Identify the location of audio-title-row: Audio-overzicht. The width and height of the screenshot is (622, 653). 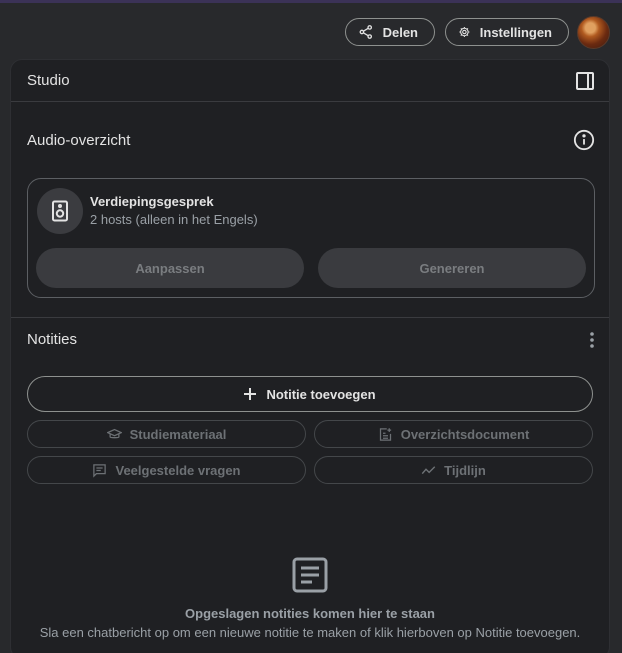
(310, 140).